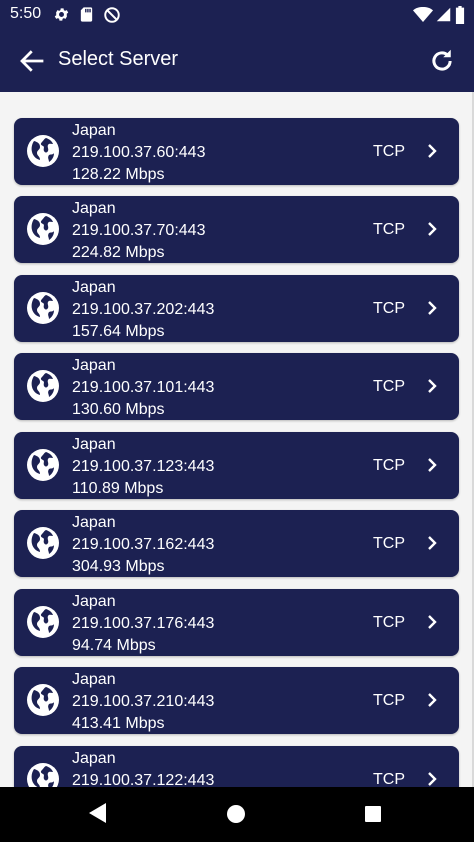 The height and width of the screenshot is (842, 474). Describe the element at coordinates (236, 151) in the screenshot. I see `server-card: Japan 219.100.37.60:443 128.22 Mbps TCP` at that location.